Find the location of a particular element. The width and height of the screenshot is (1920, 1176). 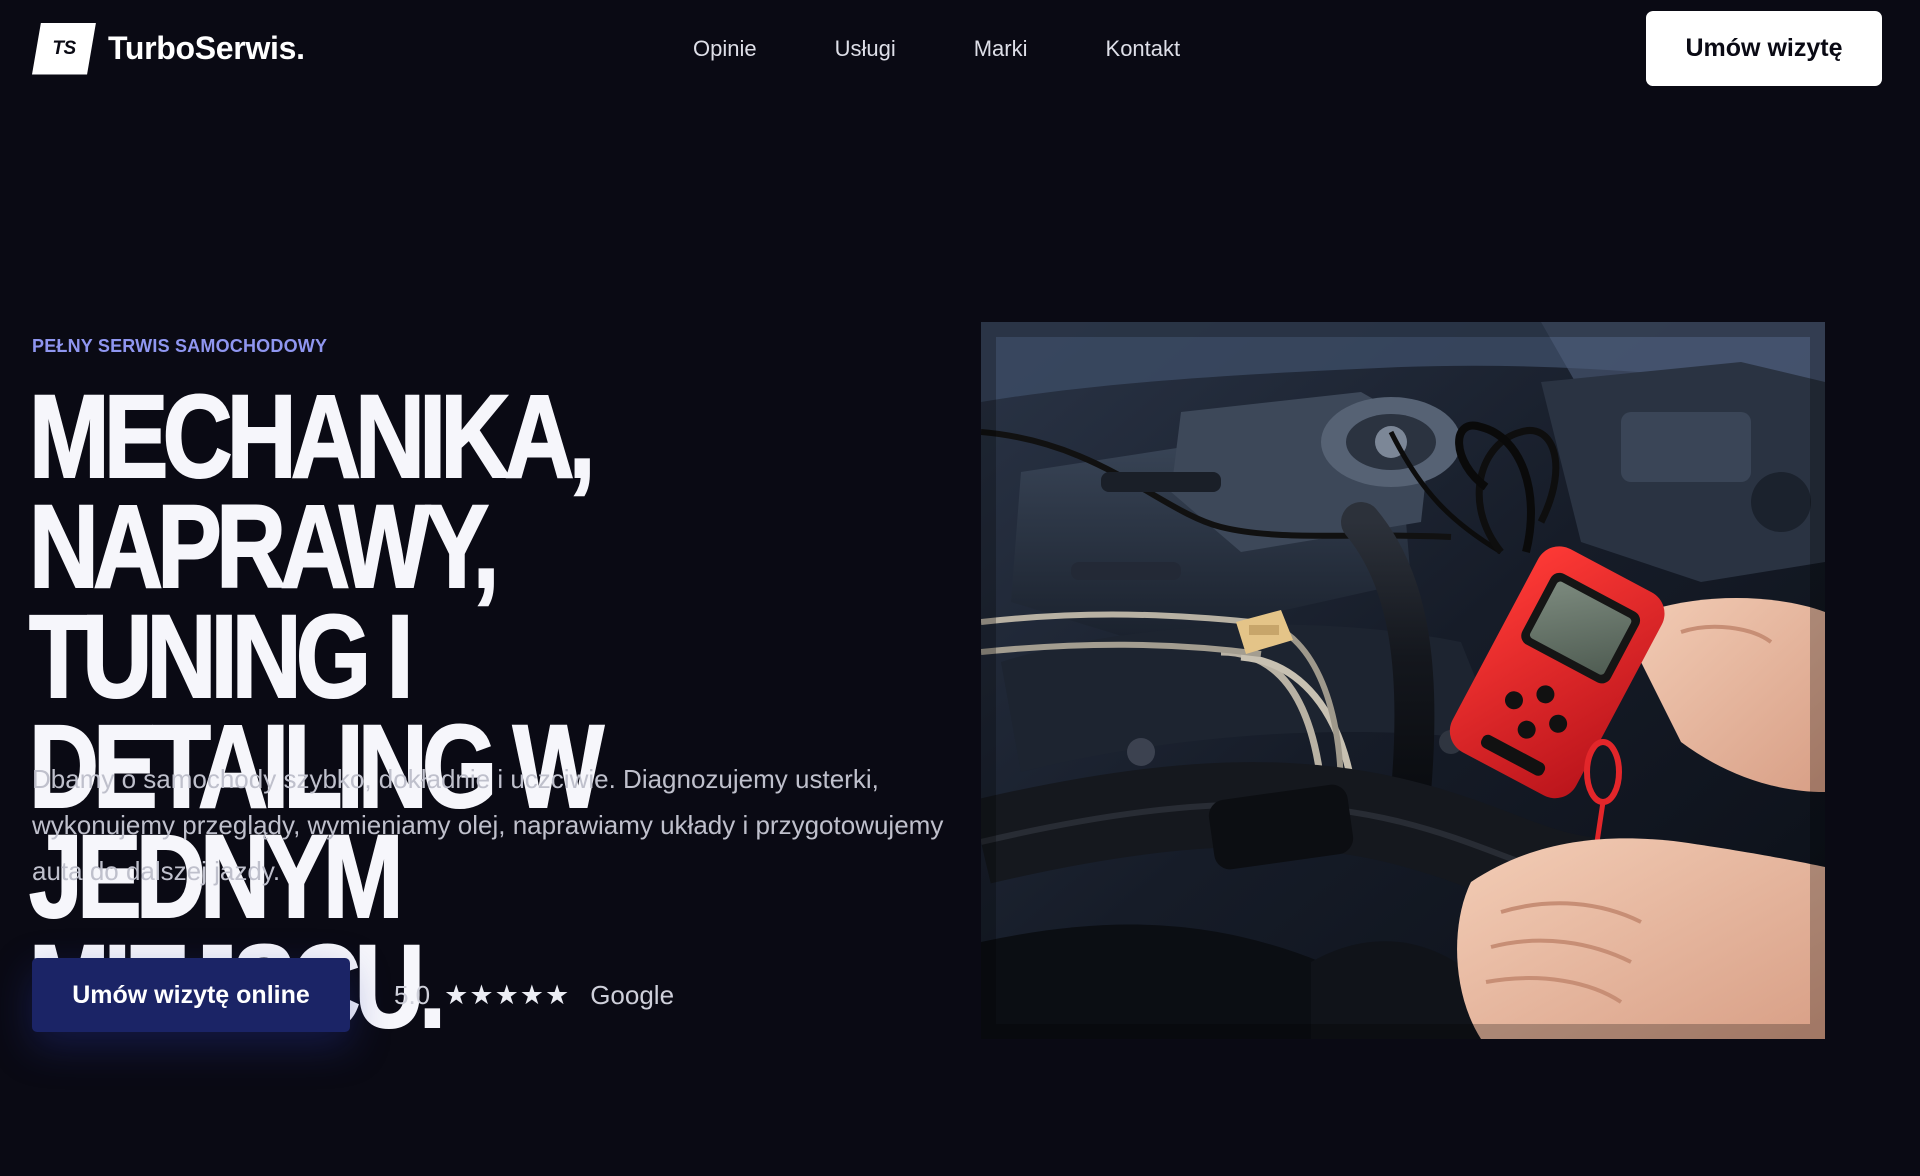

brand-logo-link: TS TurboSerwis. is located at coordinates (168, 48).